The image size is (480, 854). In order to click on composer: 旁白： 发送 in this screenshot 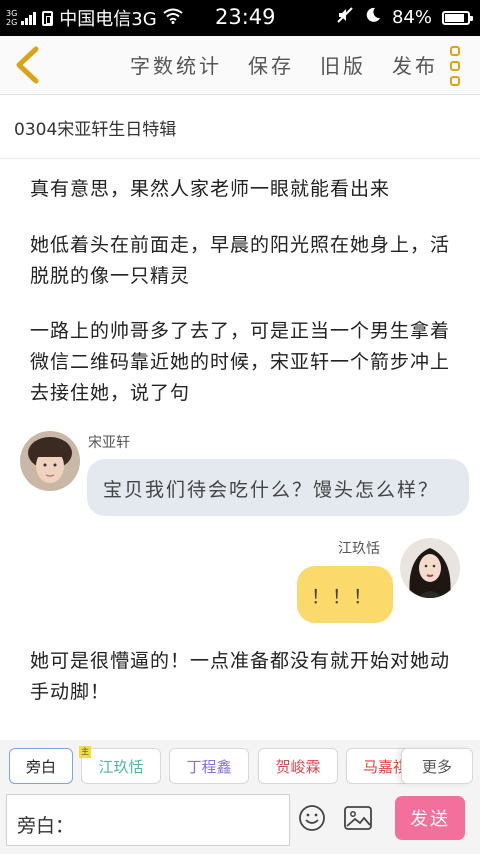, I will do `click(240, 823)`.